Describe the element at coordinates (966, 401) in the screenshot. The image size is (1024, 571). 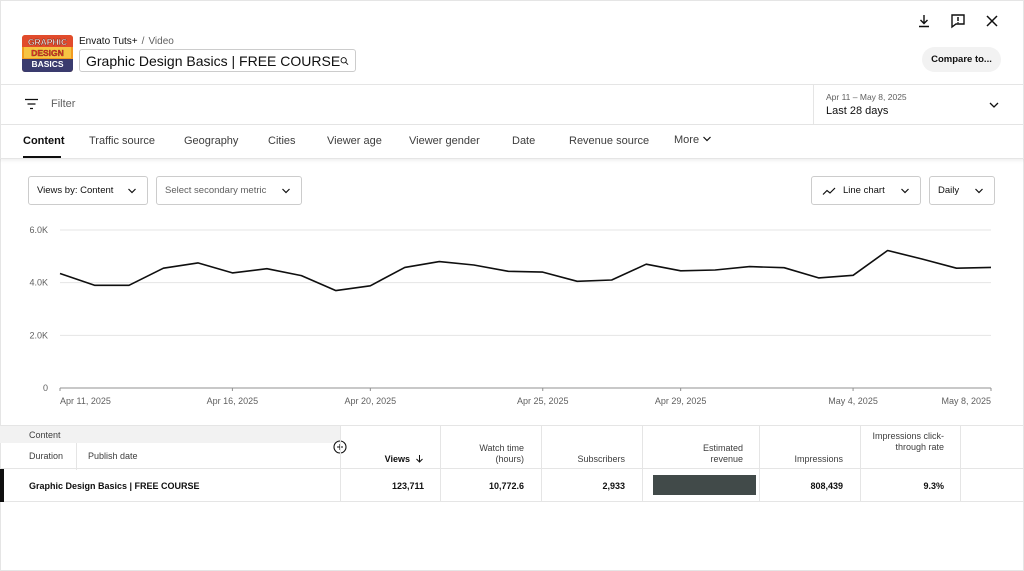
I see `x-tick-label: May 8, 2025` at that location.